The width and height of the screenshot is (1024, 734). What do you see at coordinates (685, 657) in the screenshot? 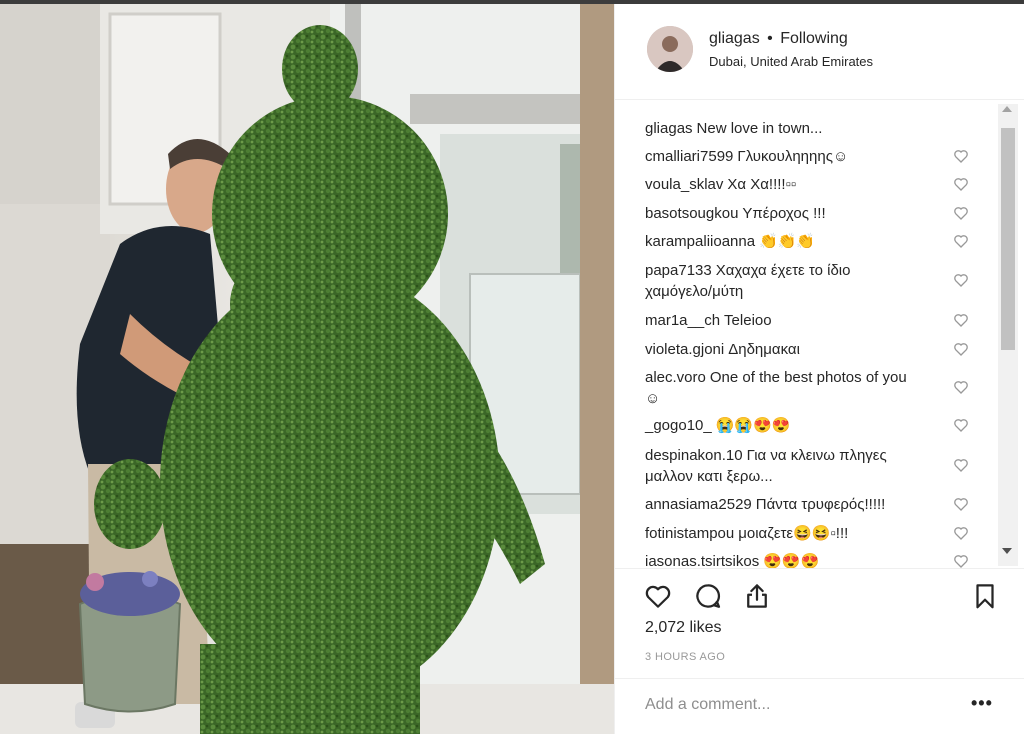
I see `post-timestamp: 3 HOURS AGO` at bounding box center [685, 657].